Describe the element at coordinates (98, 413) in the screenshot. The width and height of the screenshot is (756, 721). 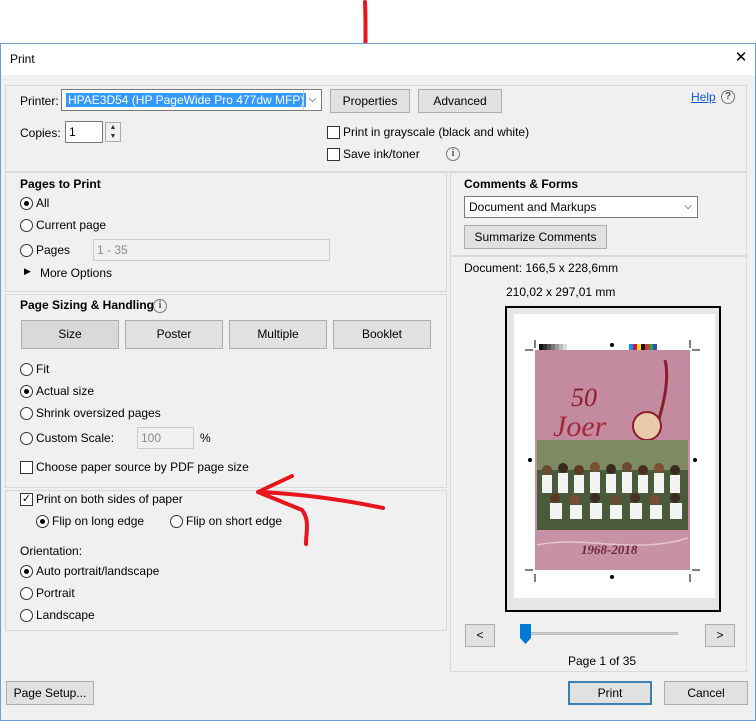
I see `radio-shrink-label: Shrink oversized pages` at that location.